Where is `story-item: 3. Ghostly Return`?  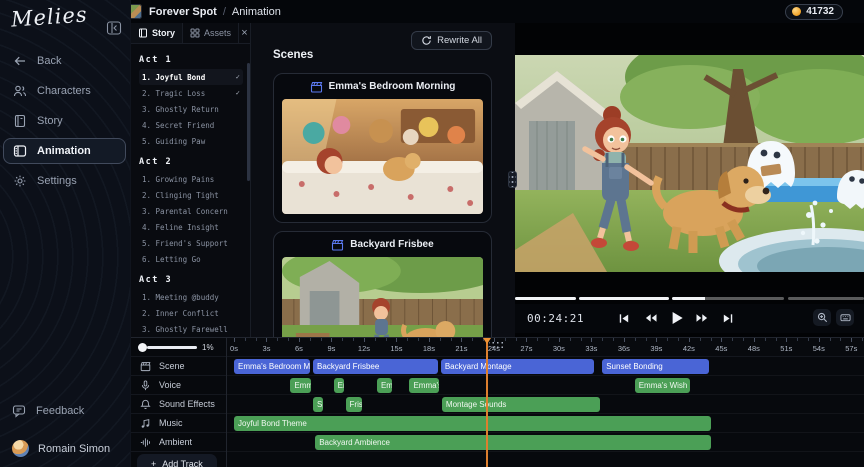 story-item: 3. Ghostly Return is located at coordinates (191, 109).